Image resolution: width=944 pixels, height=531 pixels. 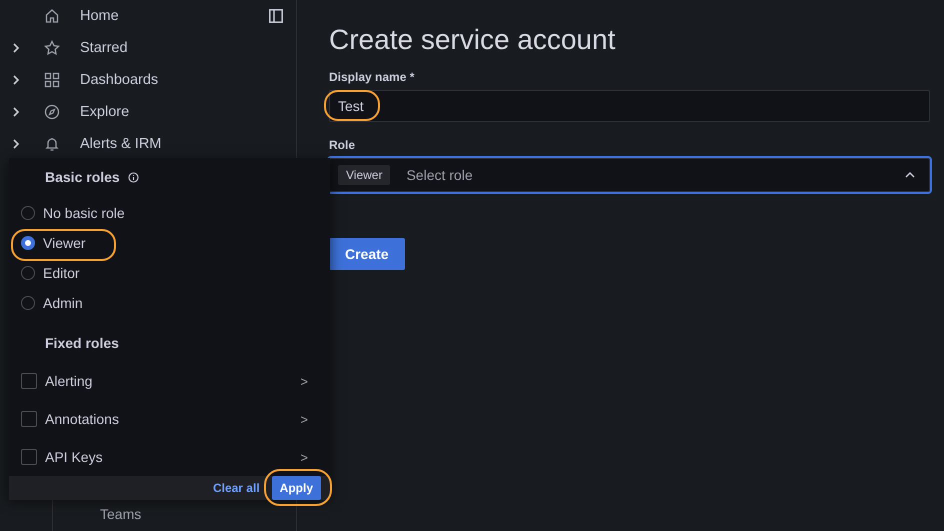 I want to click on page-title: Create service account, so click(x=472, y=40).